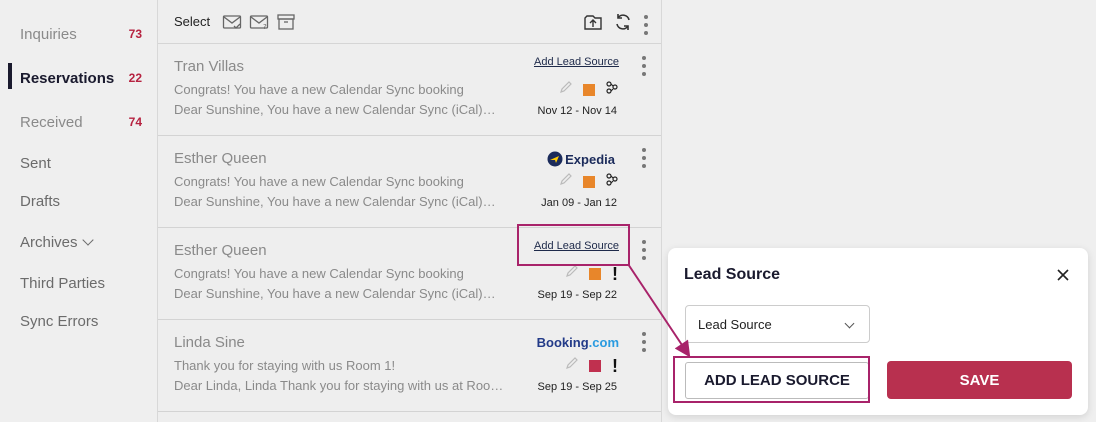 Image resolution: width=1096 pixels, height=422 pixels. I want to click on refresh-icon, so click(623, 24).